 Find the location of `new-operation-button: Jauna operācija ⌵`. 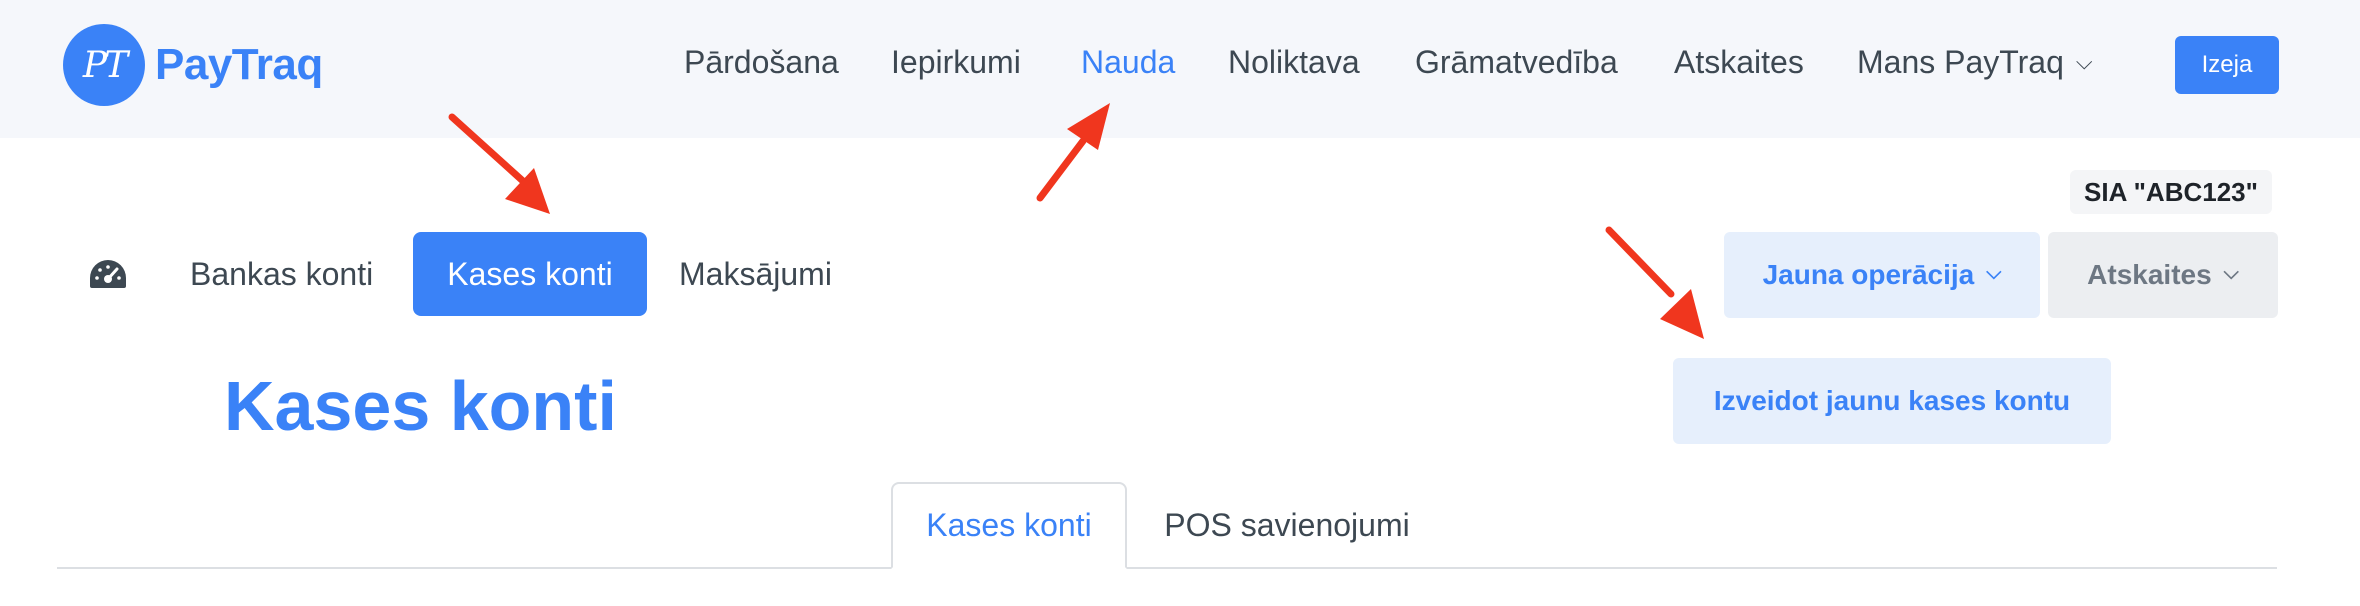

new-operation-button: Jauna operācija ⌵ is located at coordinates (1882, 275).